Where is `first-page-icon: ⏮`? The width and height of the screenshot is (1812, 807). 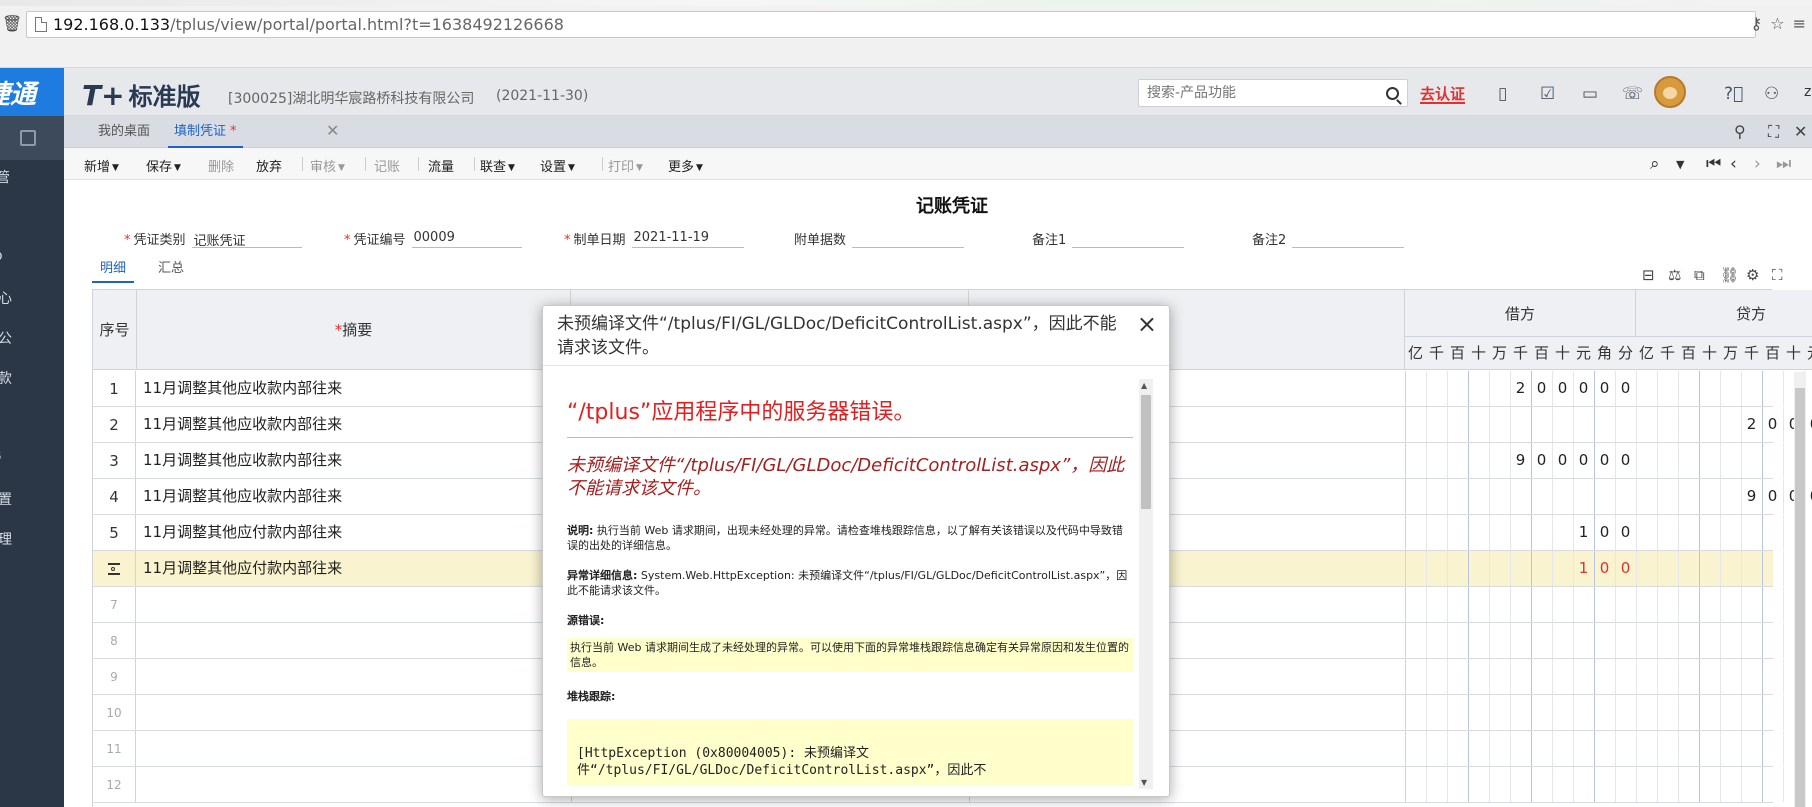
first-page-icon: ⏮ is located at coordinates (1713, 164).